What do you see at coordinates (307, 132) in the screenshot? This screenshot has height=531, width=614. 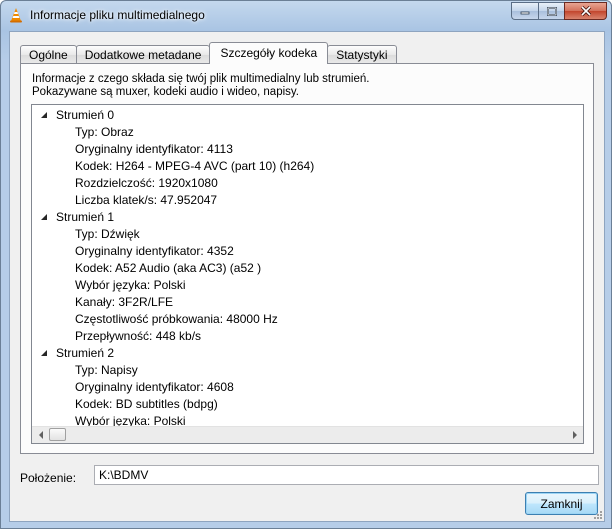 I see `tree-item-property: Typ: Obraz` at bounding box center [307, 132].